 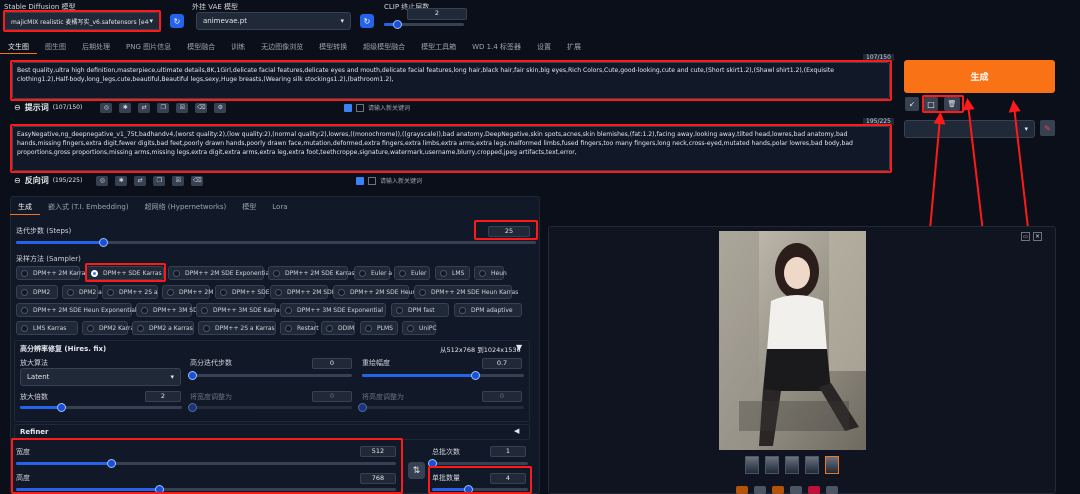 I want to click on sampler-option: LMS Karras, so click(x=47, y=328).